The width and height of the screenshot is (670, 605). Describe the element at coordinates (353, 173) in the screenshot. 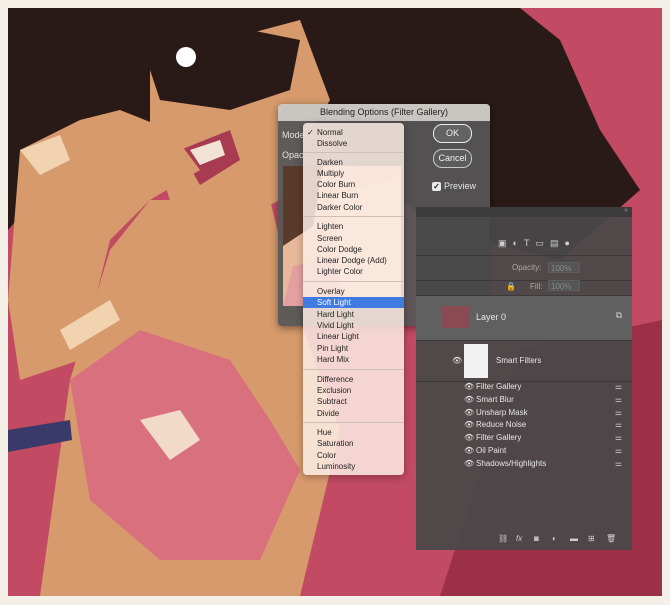

I see `menu-item-multiply: Multiply` at that location.